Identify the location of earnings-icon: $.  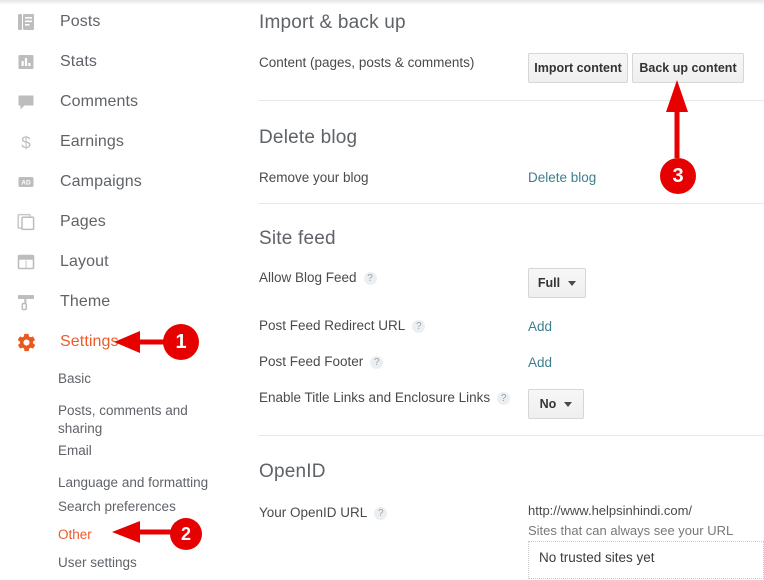
(26, 142).